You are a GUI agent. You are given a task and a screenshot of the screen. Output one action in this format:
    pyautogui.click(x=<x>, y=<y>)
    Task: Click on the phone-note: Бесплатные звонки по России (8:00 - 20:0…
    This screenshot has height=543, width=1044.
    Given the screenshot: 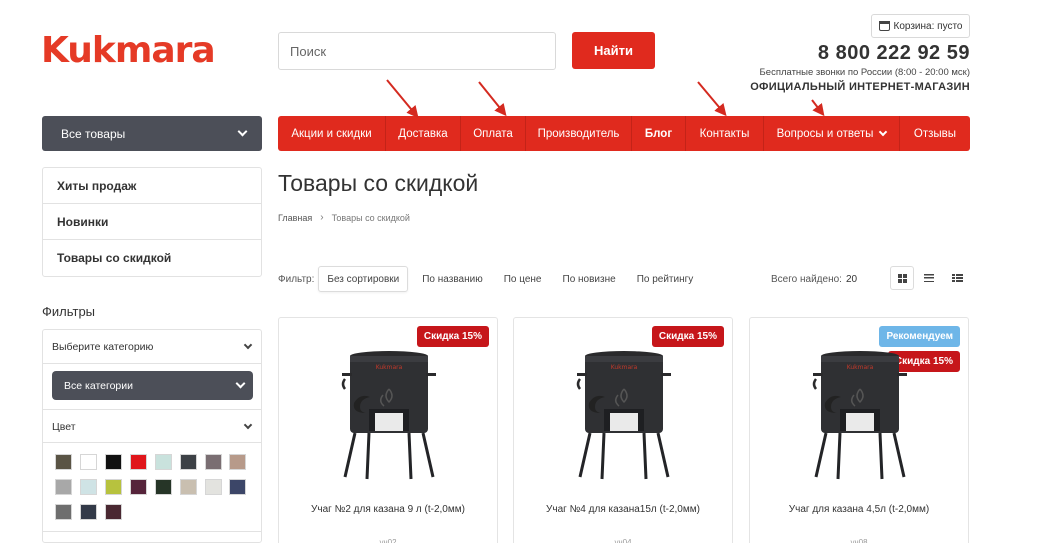 What is the action you would take?
    pyautogui.click(x=864, y=72)
    